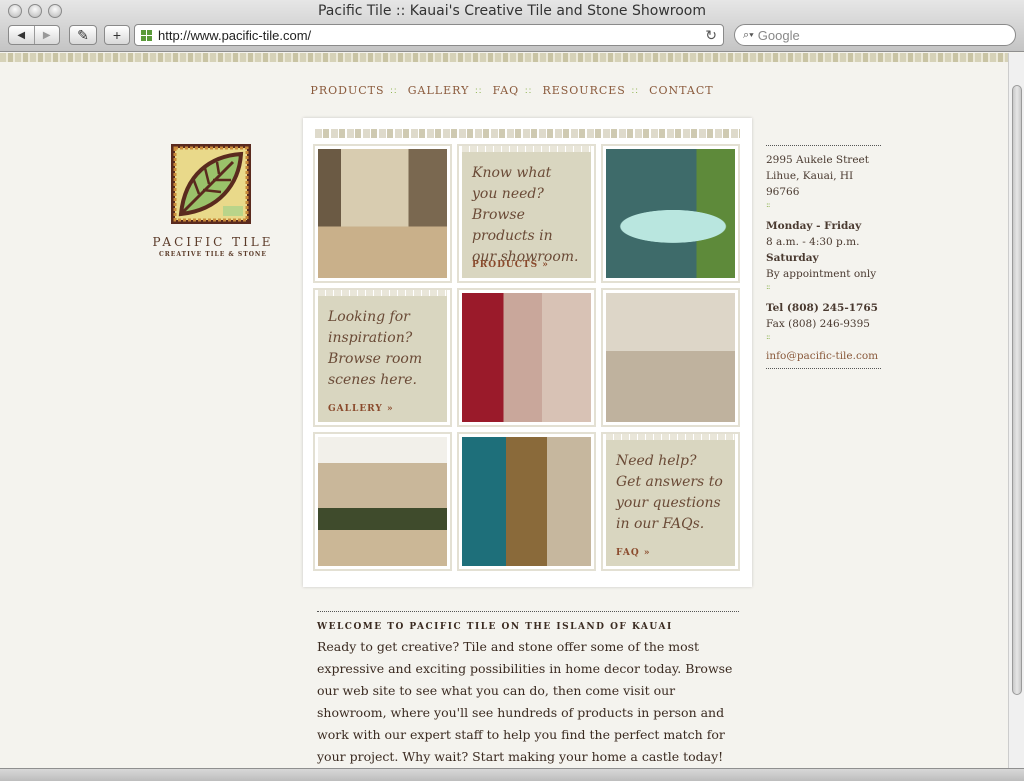 This screenshot has height=781, width=1024. I want to click on site-favicon-icon, so click(146, 35).